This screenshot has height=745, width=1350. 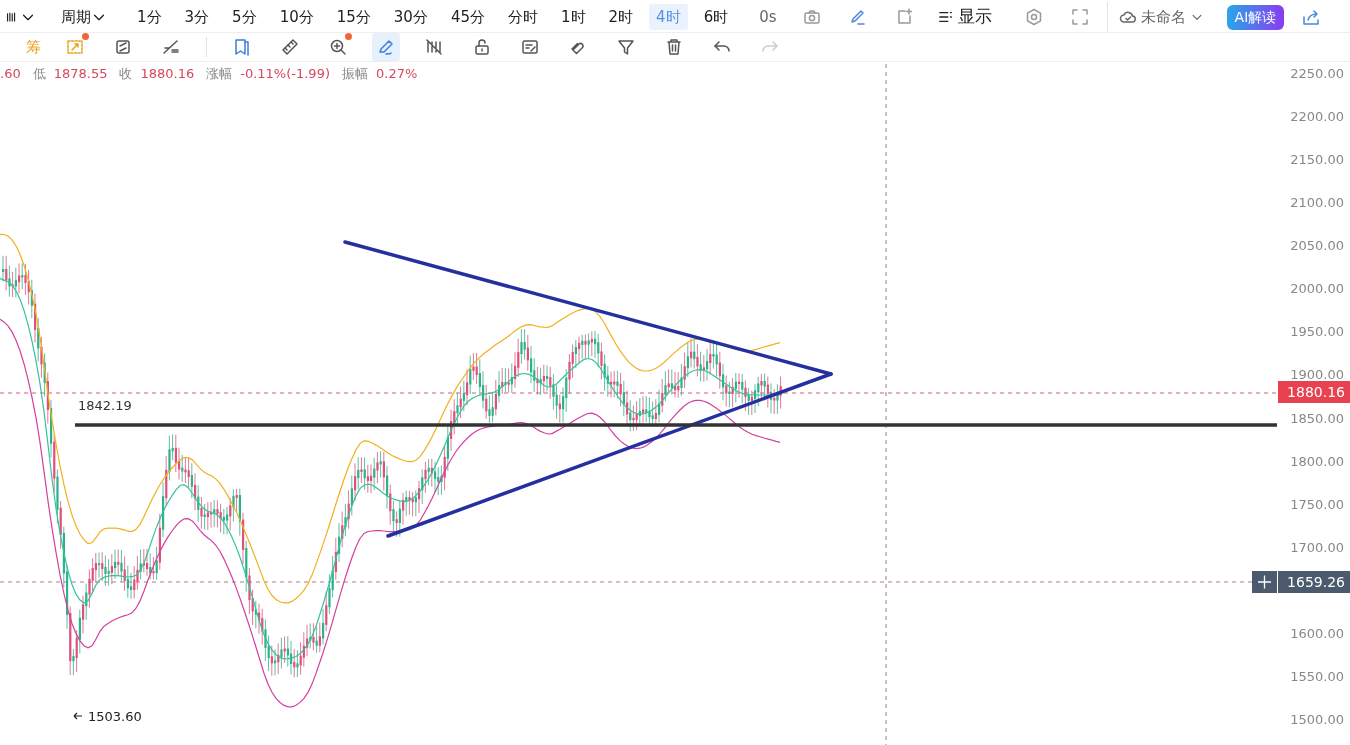 I want to click on price-axis-label: 2000.00, so click(x=1317, y=289).